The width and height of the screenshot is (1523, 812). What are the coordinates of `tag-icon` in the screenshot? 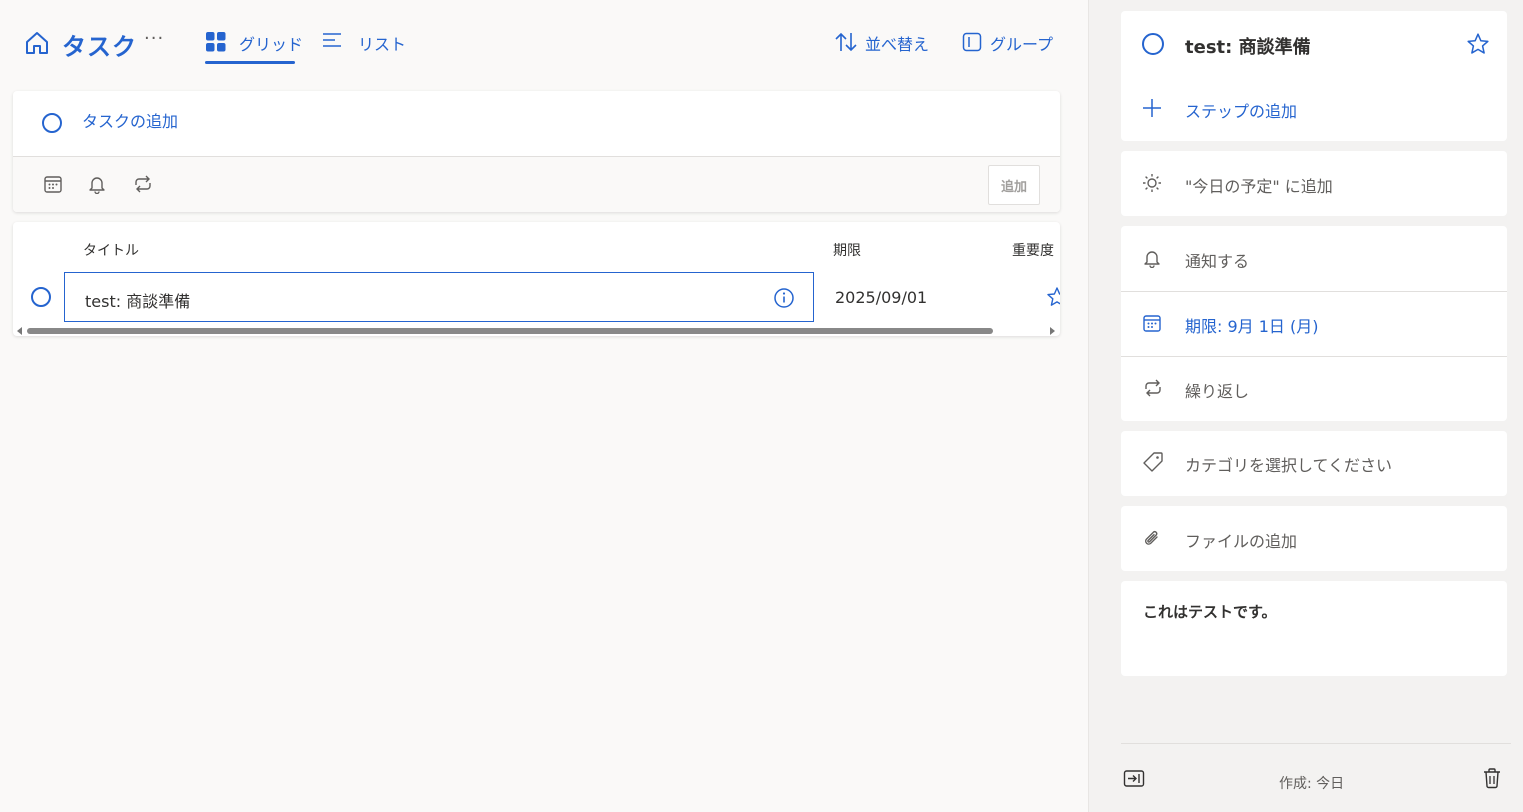 It's located at (1153, 462).